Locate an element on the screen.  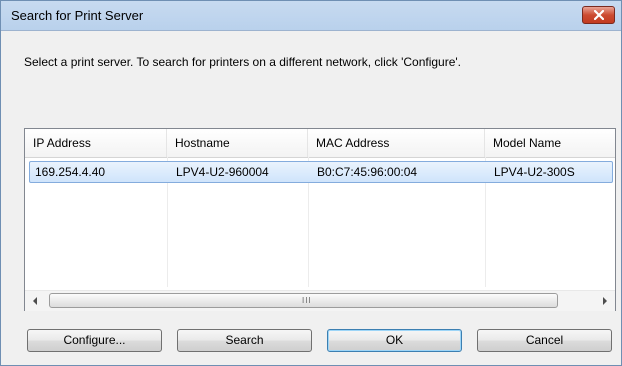
close-icon is located at coordinates (599, 15).